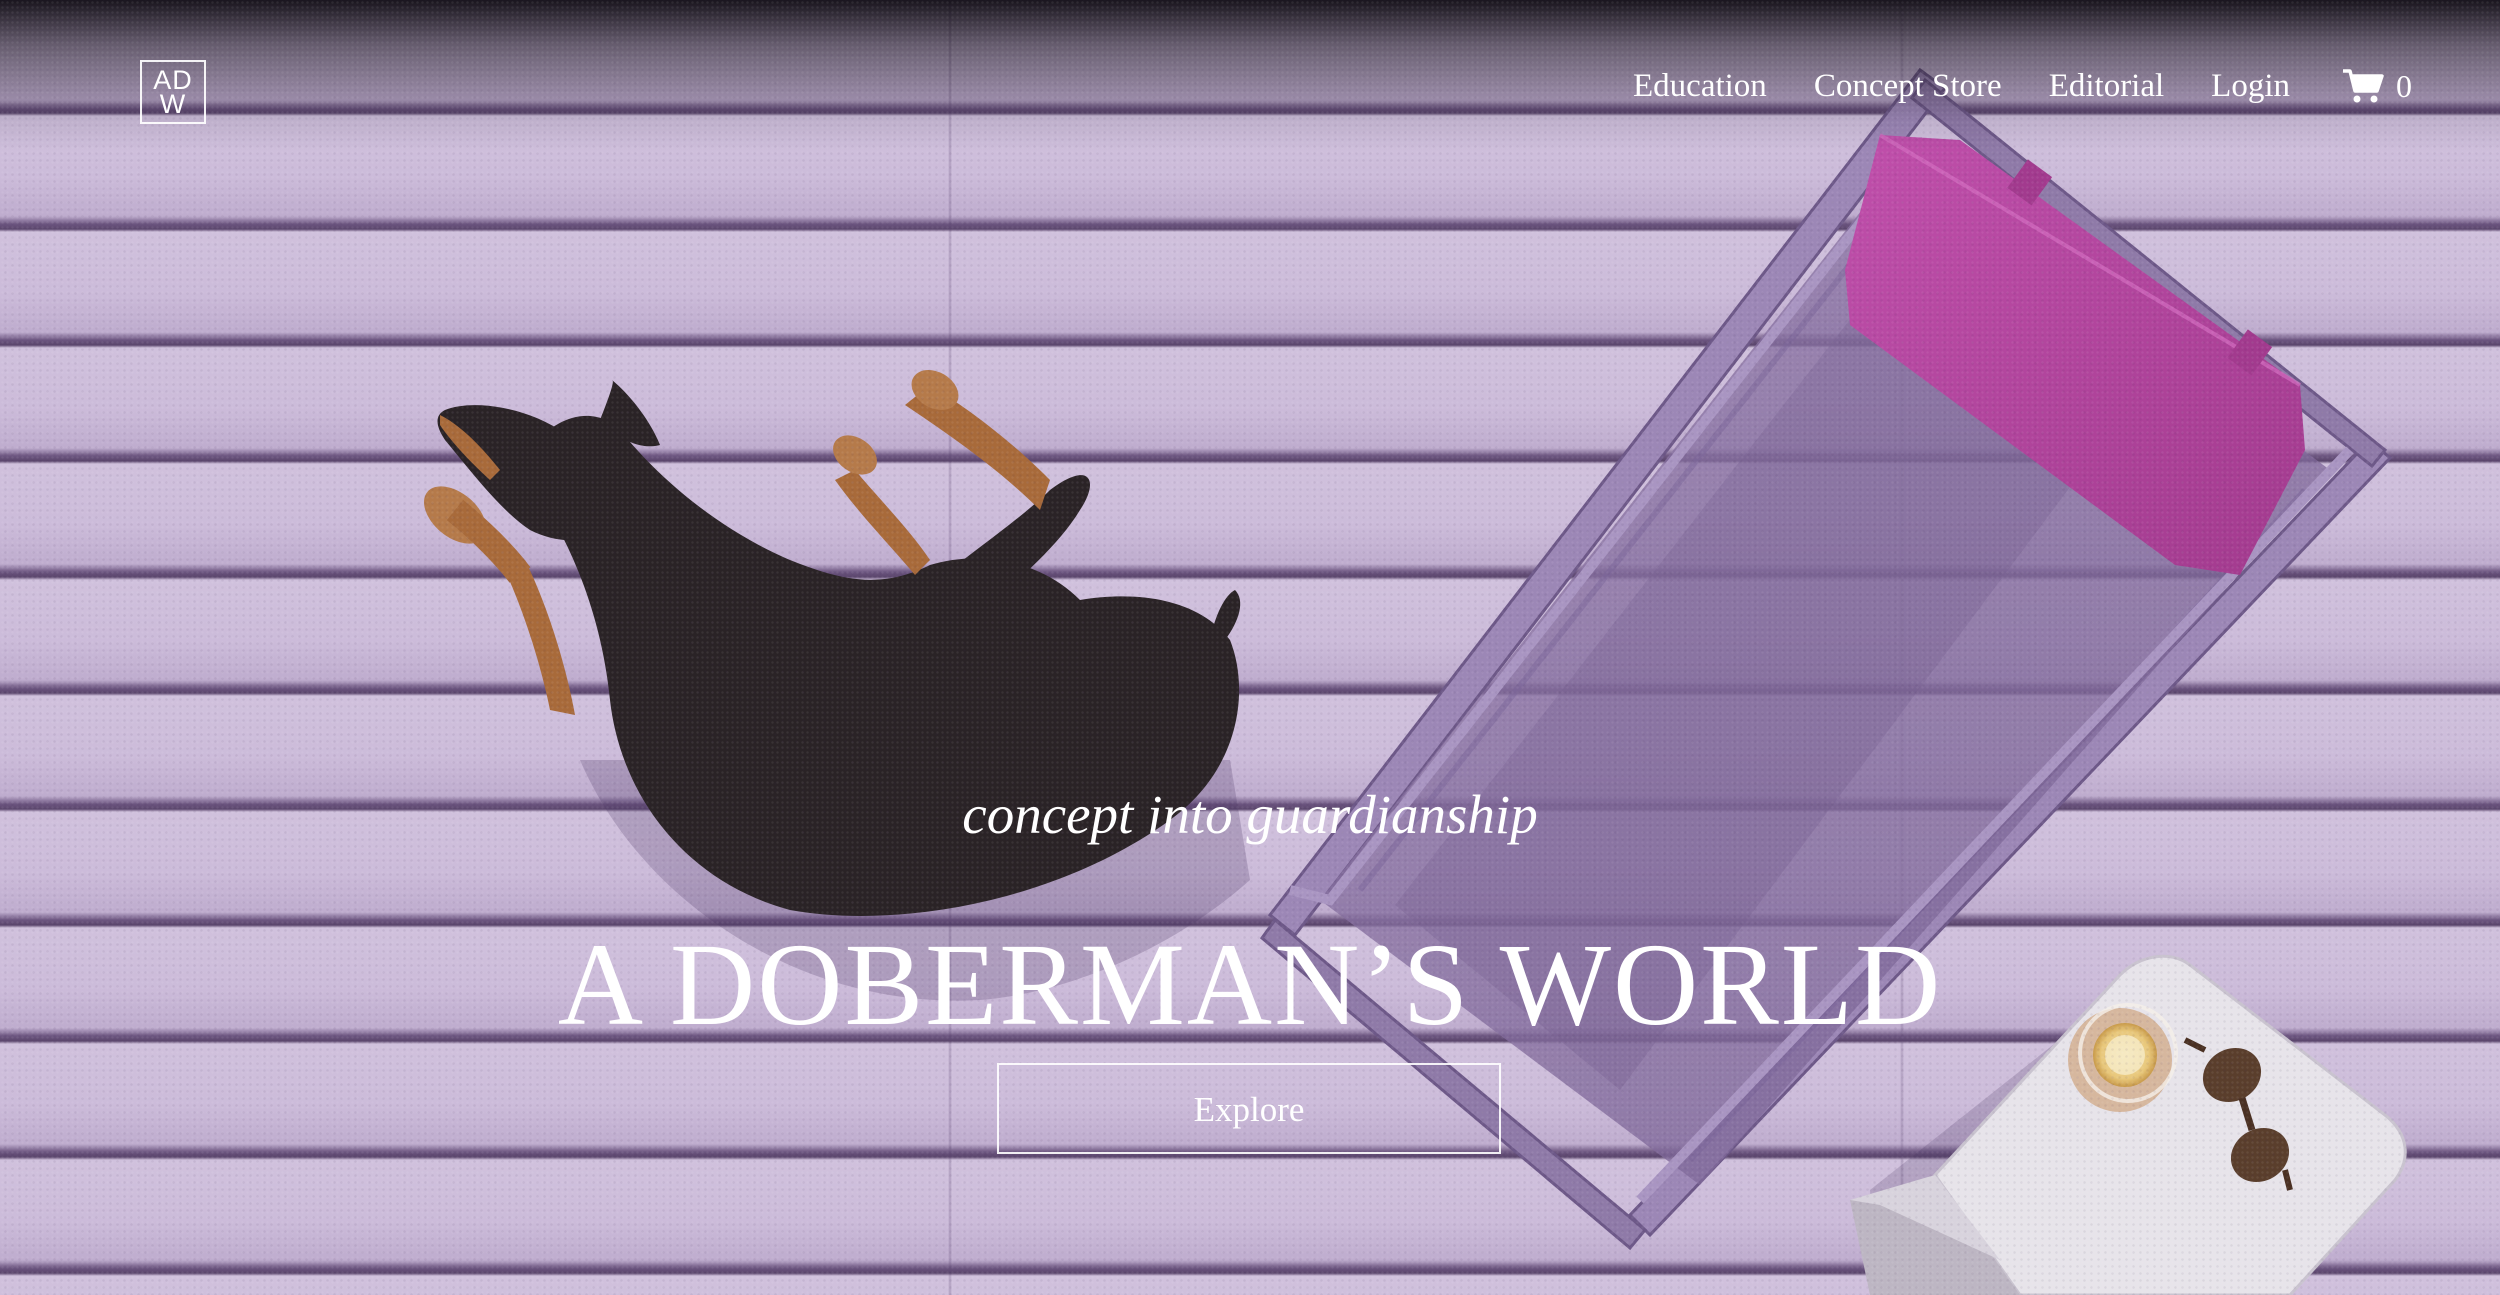 The width and height of the screenshot is (2500, 1295). What do you see at coordinates (2106, 86) in the screenshot?
I see `nav-link-editorial: Editorial` at bounding box center [2106, 86].